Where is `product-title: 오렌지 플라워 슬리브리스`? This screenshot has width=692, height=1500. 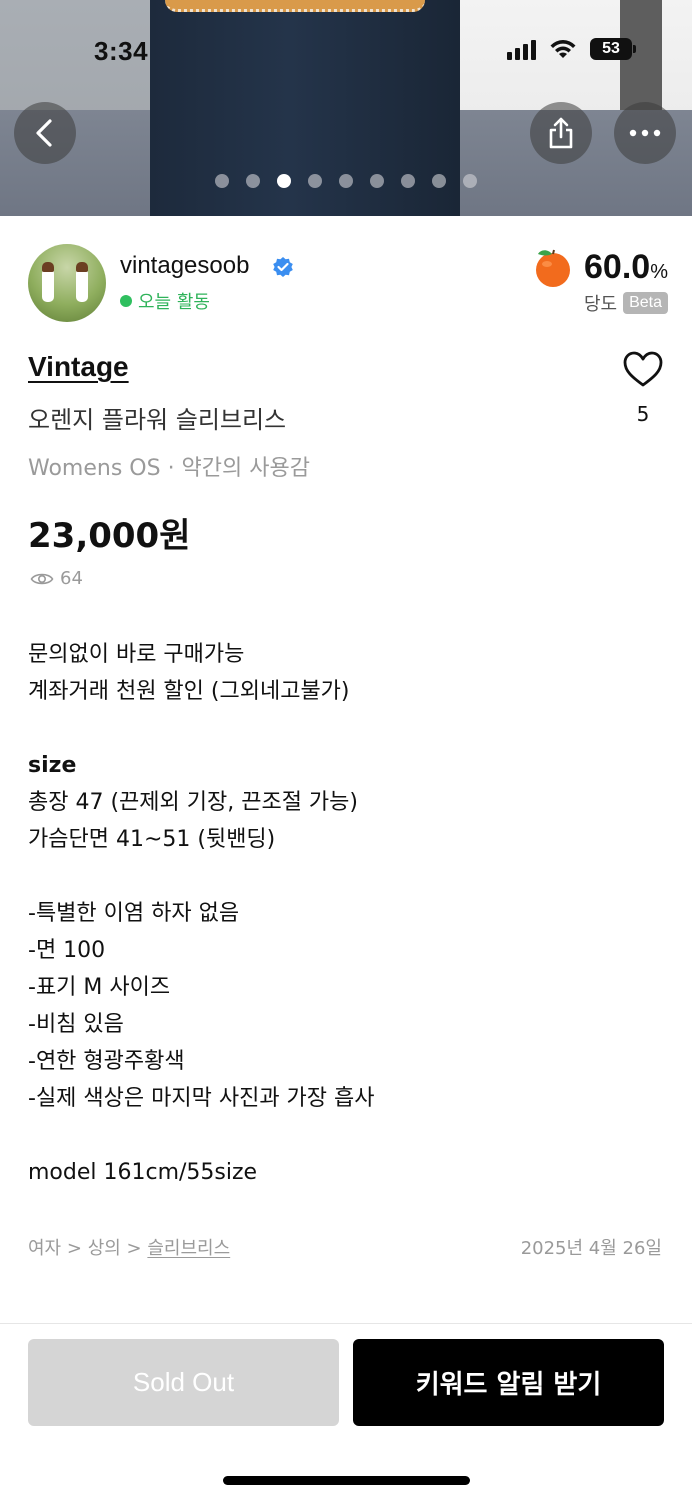 product-title: 오렌지 플라워 슬리브리스 is located at coordinates (157, 420).